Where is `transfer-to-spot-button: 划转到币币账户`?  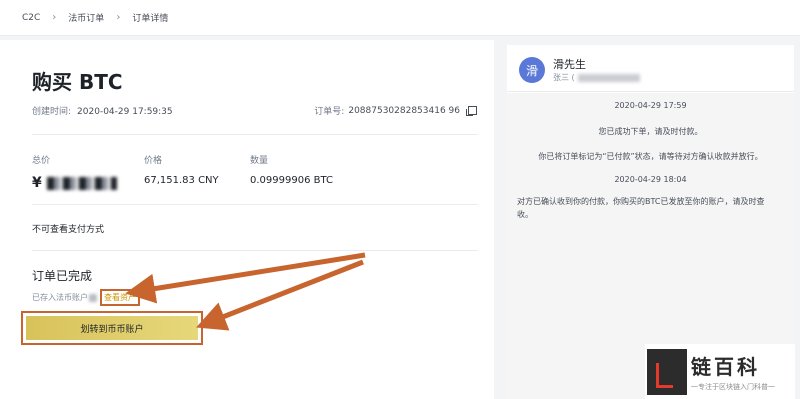
transfer-to-spot-button: 划转到币币账户 is located at coordinates (112, 328).